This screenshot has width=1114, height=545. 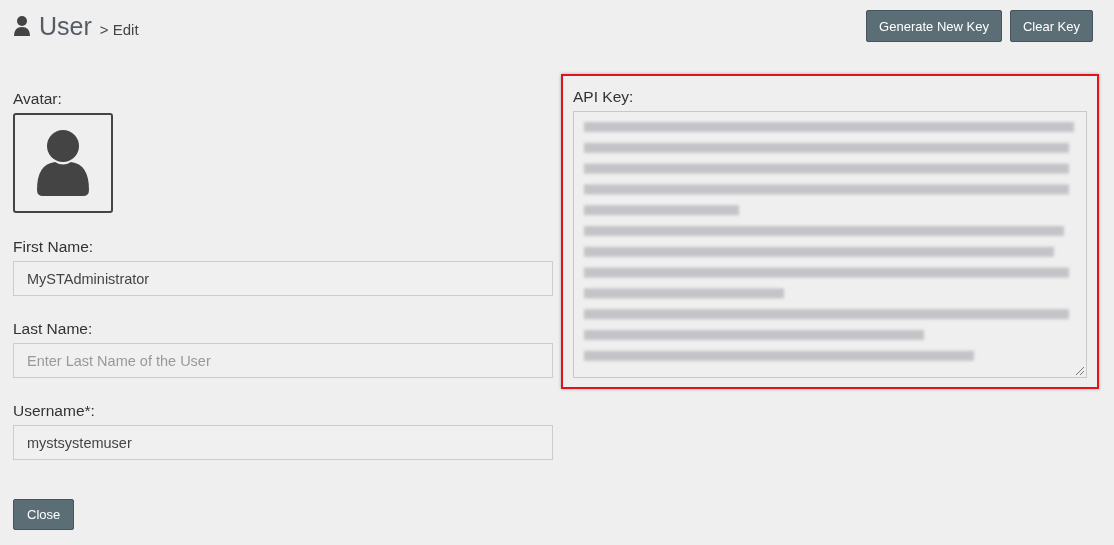 What do you see at coordinates (53, 329) in the screenshot?
I see `field-label: Last Name:` at bounding box center [53, 329].